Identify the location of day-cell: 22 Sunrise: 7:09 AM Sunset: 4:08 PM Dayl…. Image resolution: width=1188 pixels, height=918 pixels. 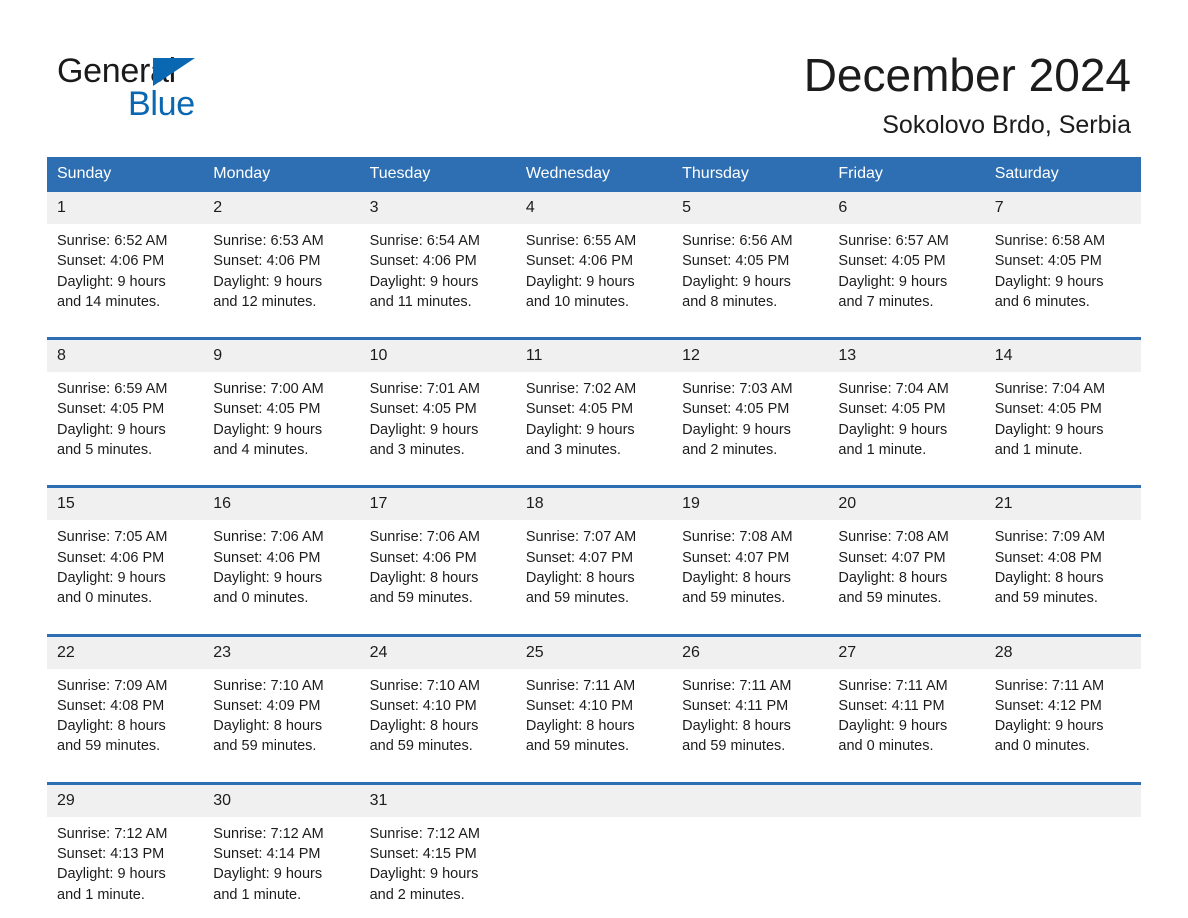
(125, 701).